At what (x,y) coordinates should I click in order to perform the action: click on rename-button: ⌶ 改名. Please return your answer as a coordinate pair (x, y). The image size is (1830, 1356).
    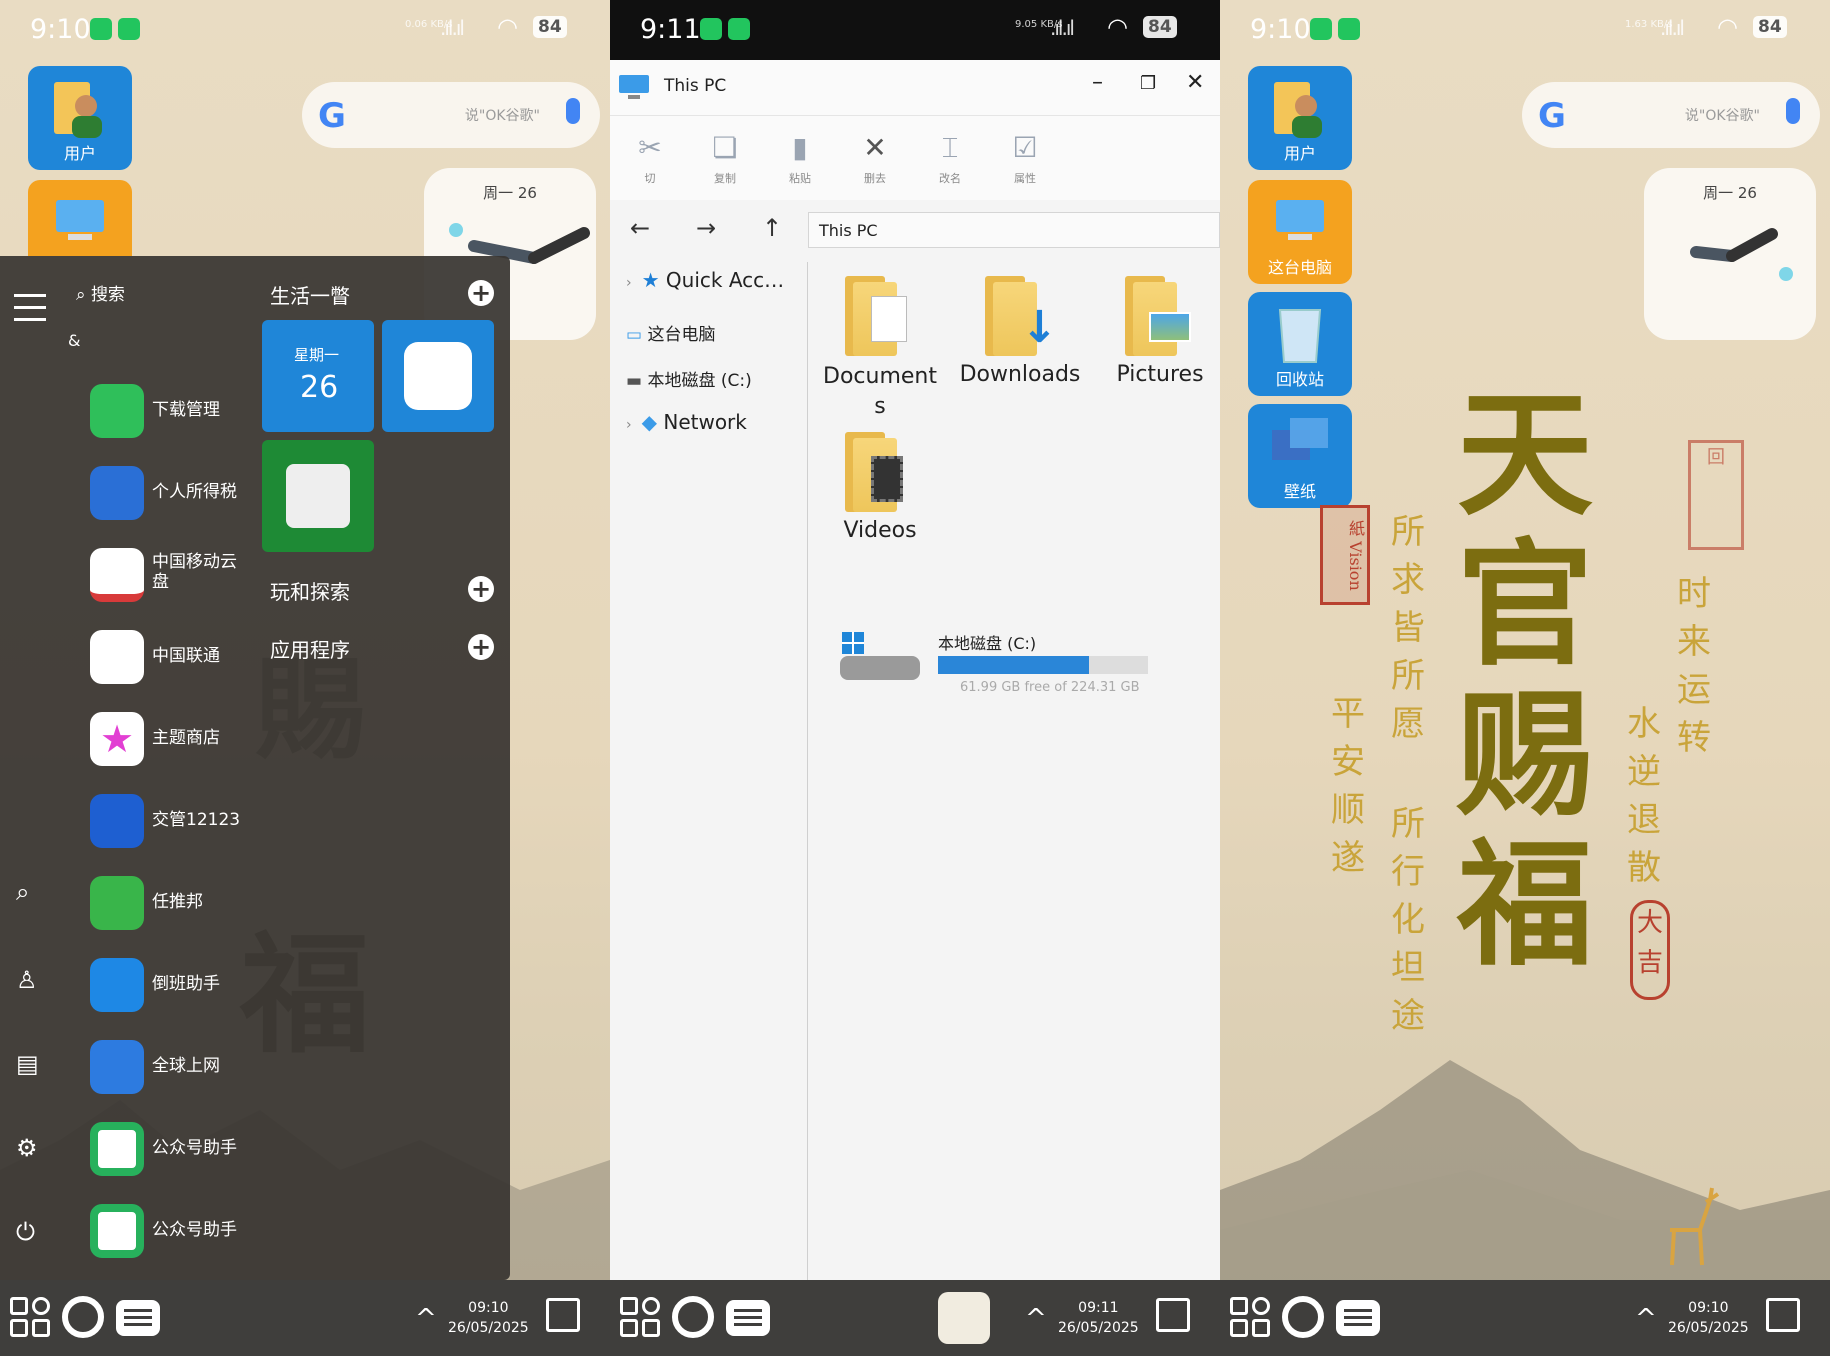
    Looking at the image, I should click on (950, 156).